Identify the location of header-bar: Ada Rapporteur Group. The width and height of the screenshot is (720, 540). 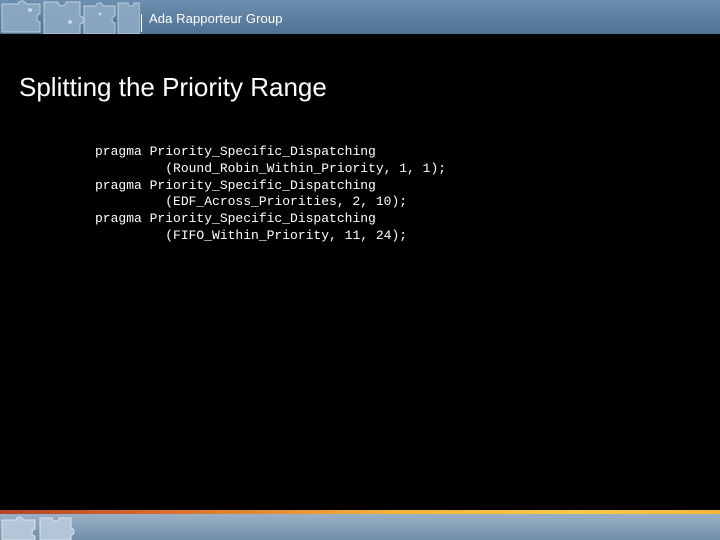
(360, 17).